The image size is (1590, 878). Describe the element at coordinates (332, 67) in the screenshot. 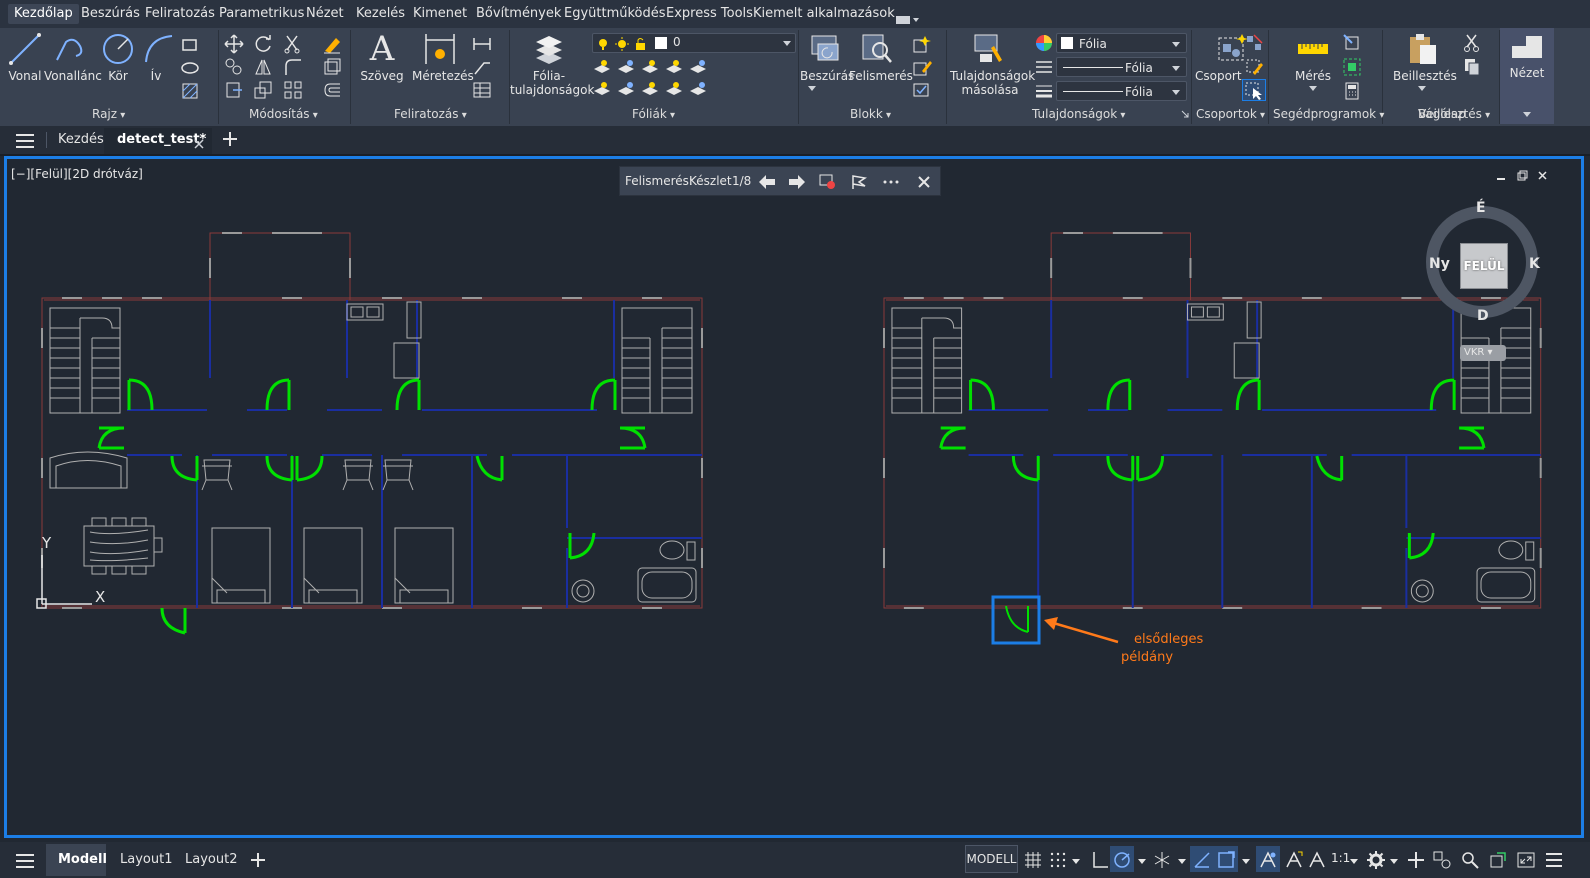

I see `explode-icon` at that location.